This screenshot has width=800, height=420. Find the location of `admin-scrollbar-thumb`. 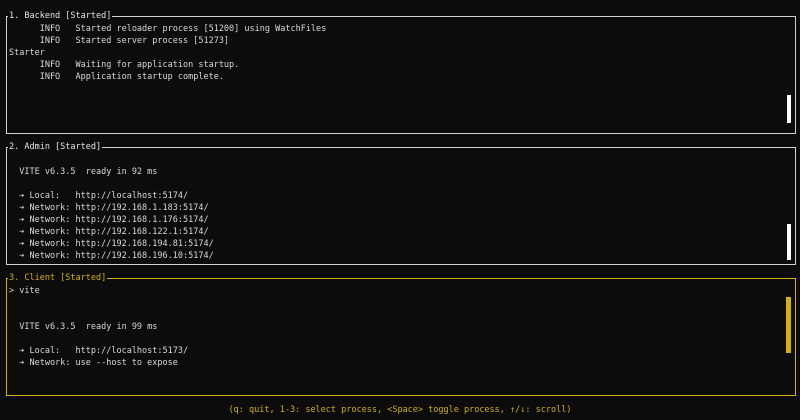

admin-scrollbar-thumb is located at coordinates (789, 242).